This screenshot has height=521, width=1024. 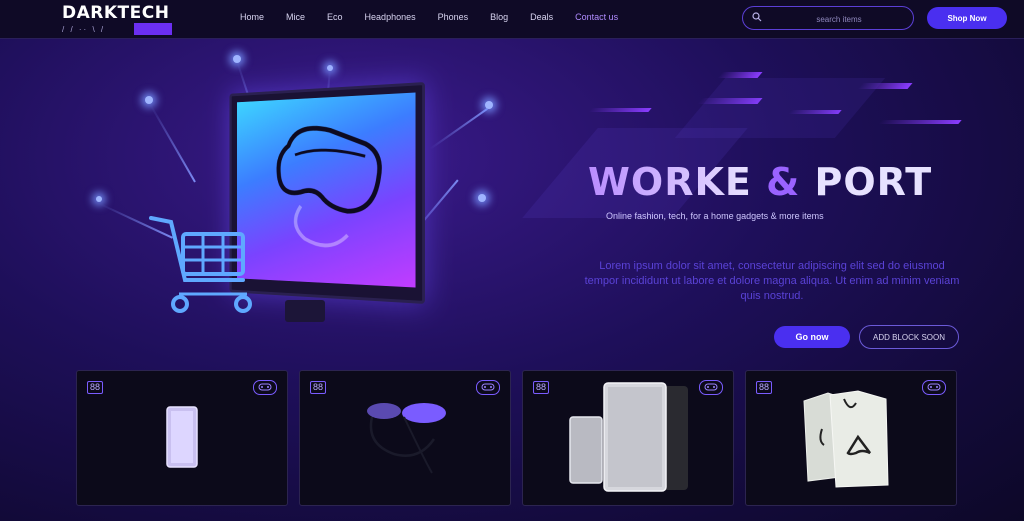 What do you see at coordinates (295, 17) in the screenshot?
I see `nav-item-mice: Mice` at bounding box center [295, 17].